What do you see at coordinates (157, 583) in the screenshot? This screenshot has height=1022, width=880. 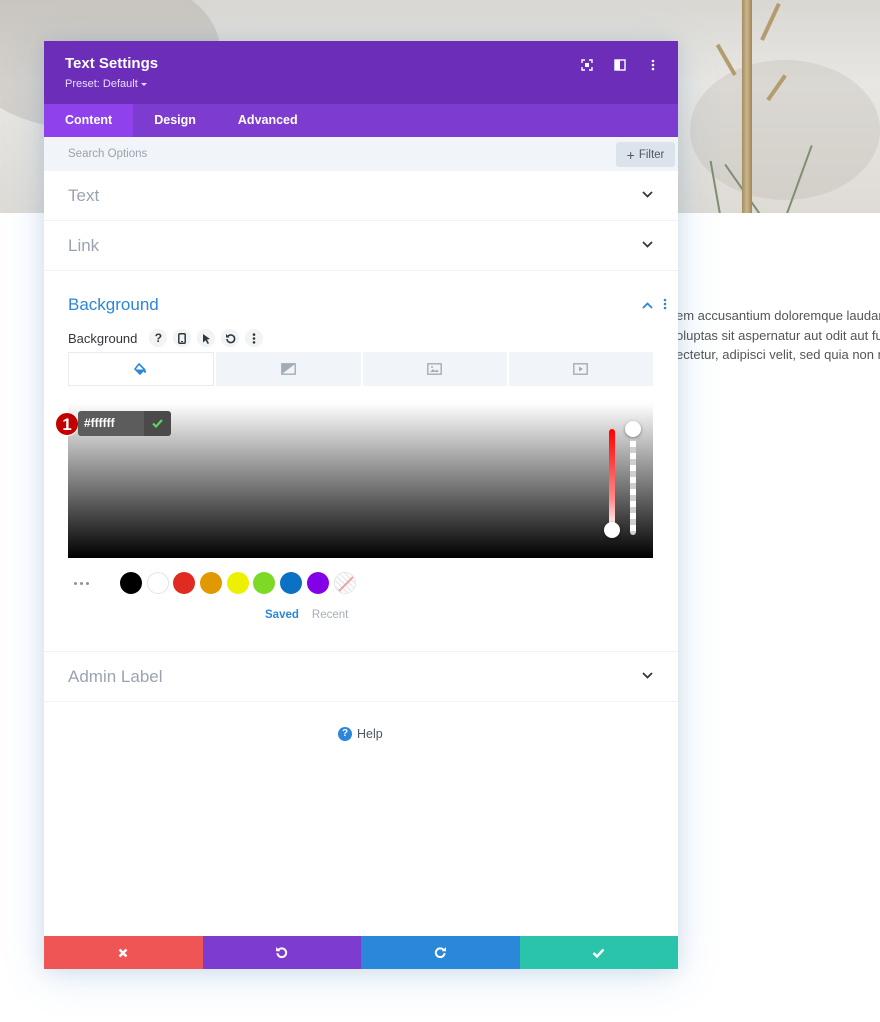 I see `swatch-white` at bounding box center [157, 583].